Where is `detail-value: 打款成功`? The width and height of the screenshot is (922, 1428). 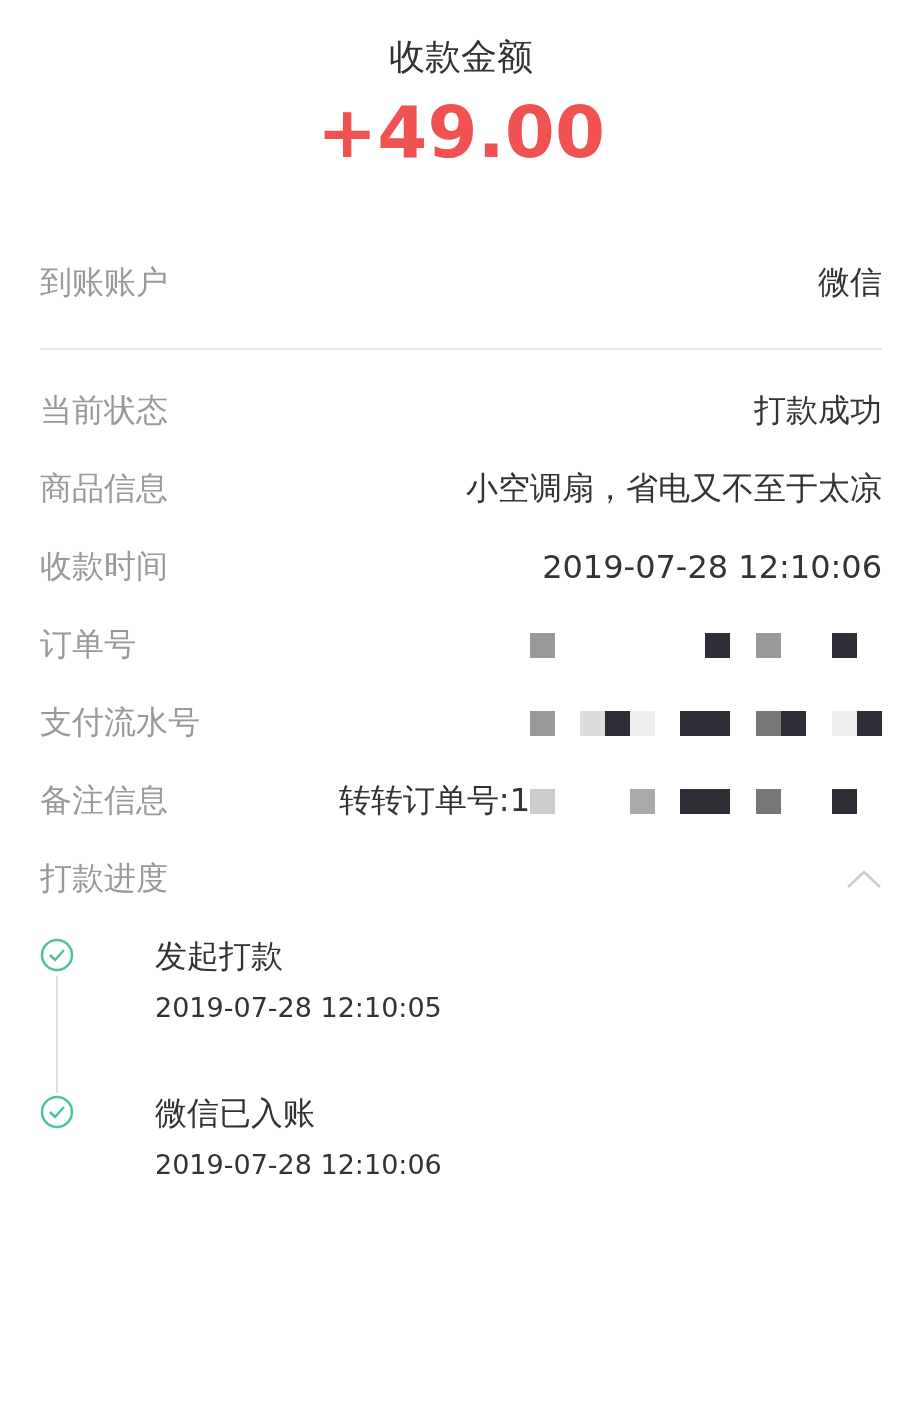
detail-value: 打款成功 is located at coordinates (818, 410).